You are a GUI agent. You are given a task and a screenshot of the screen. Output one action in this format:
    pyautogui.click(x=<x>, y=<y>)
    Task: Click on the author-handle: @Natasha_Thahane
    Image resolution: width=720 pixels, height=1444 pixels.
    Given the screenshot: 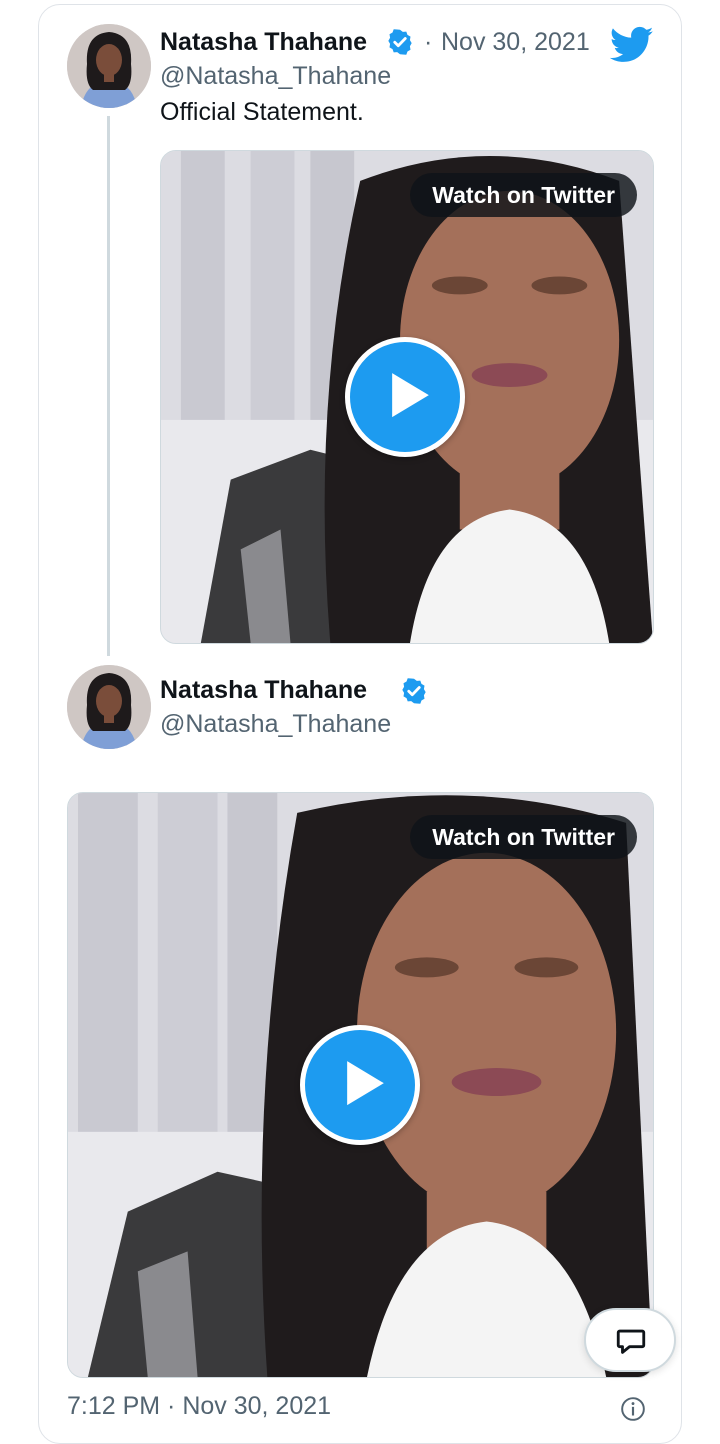 What is the action you would take?
    pyautogui.click(x=275, y=76)
    